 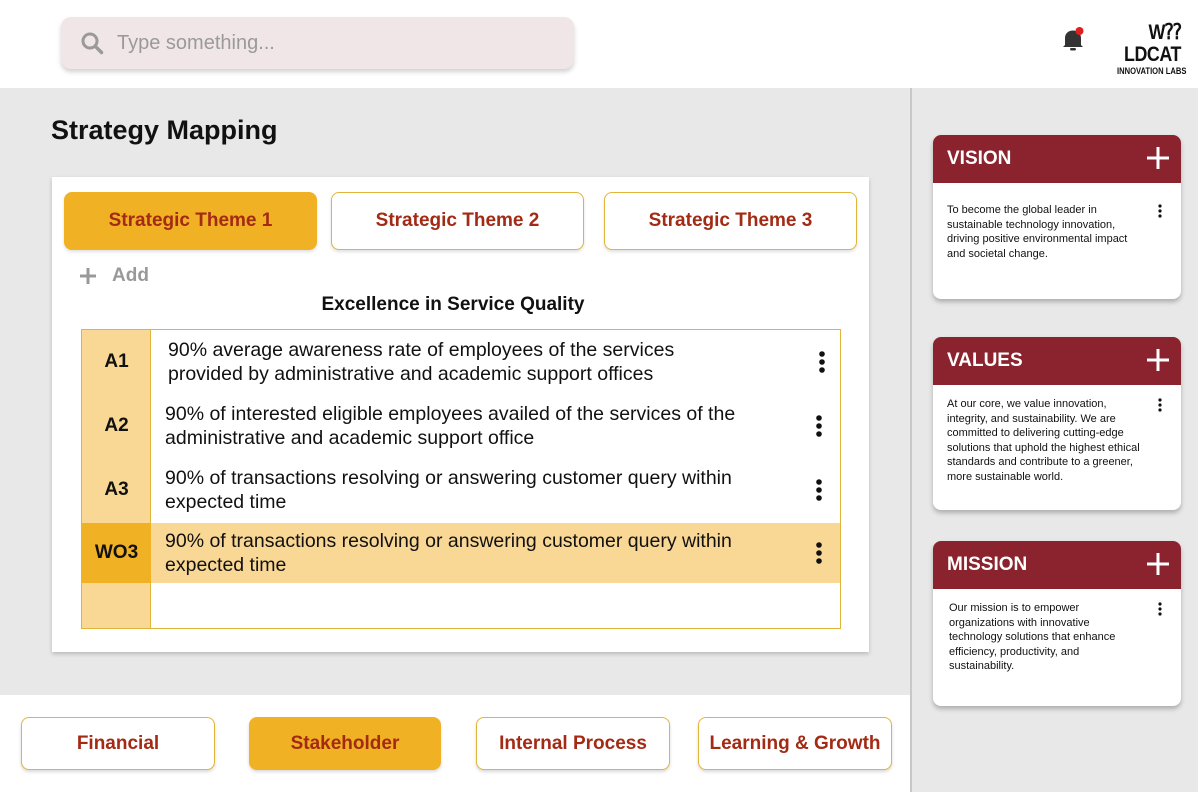 I want to click on add-objective-button: Add, so click(x=113, y=276).